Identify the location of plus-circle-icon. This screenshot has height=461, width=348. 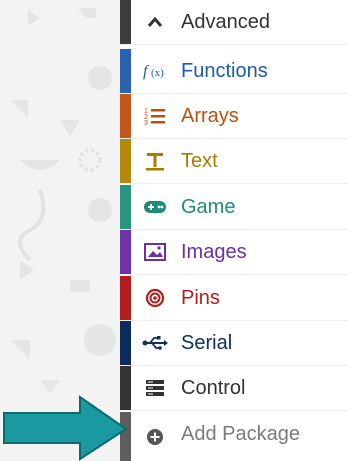
(155, 436).